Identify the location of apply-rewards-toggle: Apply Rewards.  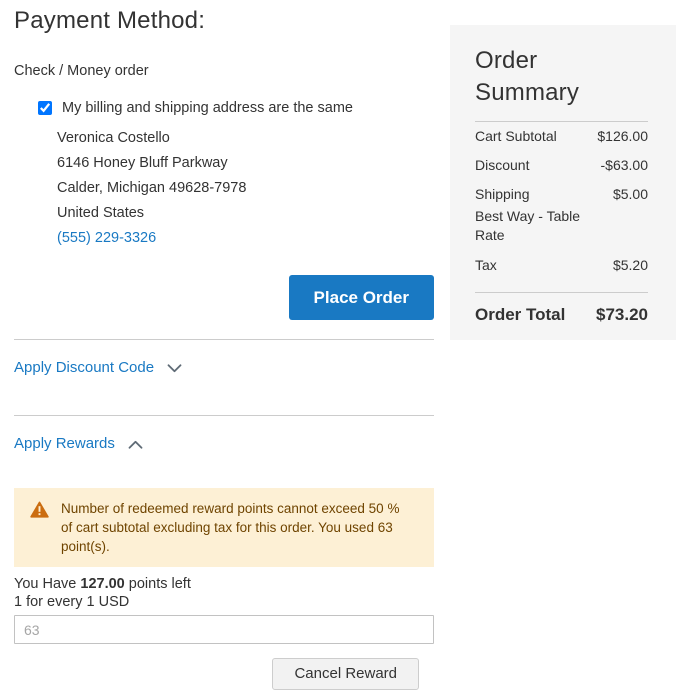
(224, 444).